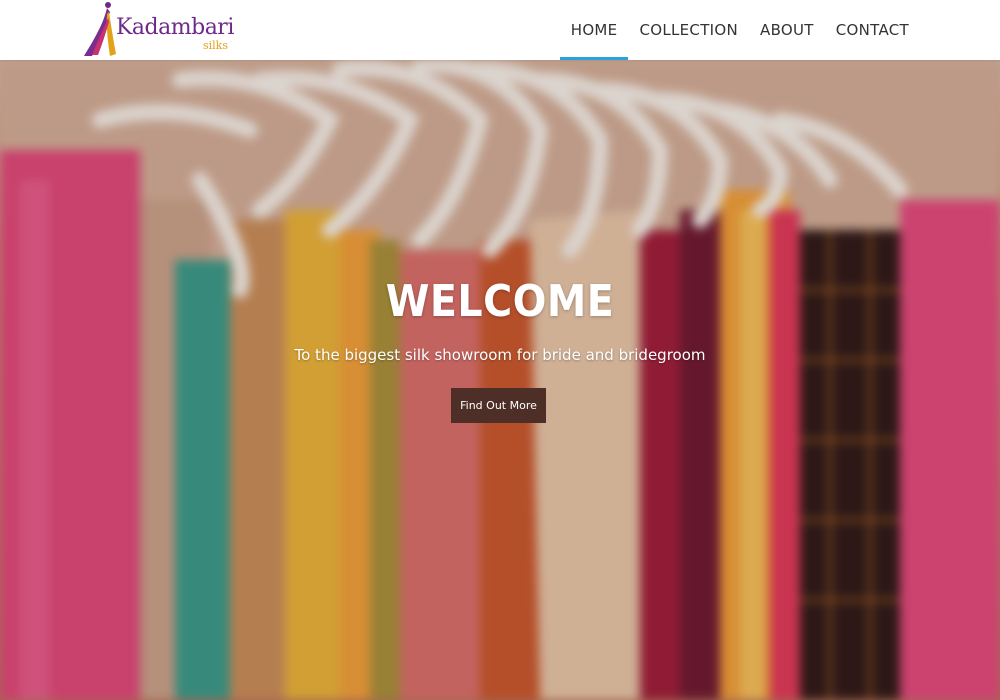  What do you see at coordinates (787, 30) in the screenshot?
I see `nav-about: ABOUT` at bounding box center [787, 30].